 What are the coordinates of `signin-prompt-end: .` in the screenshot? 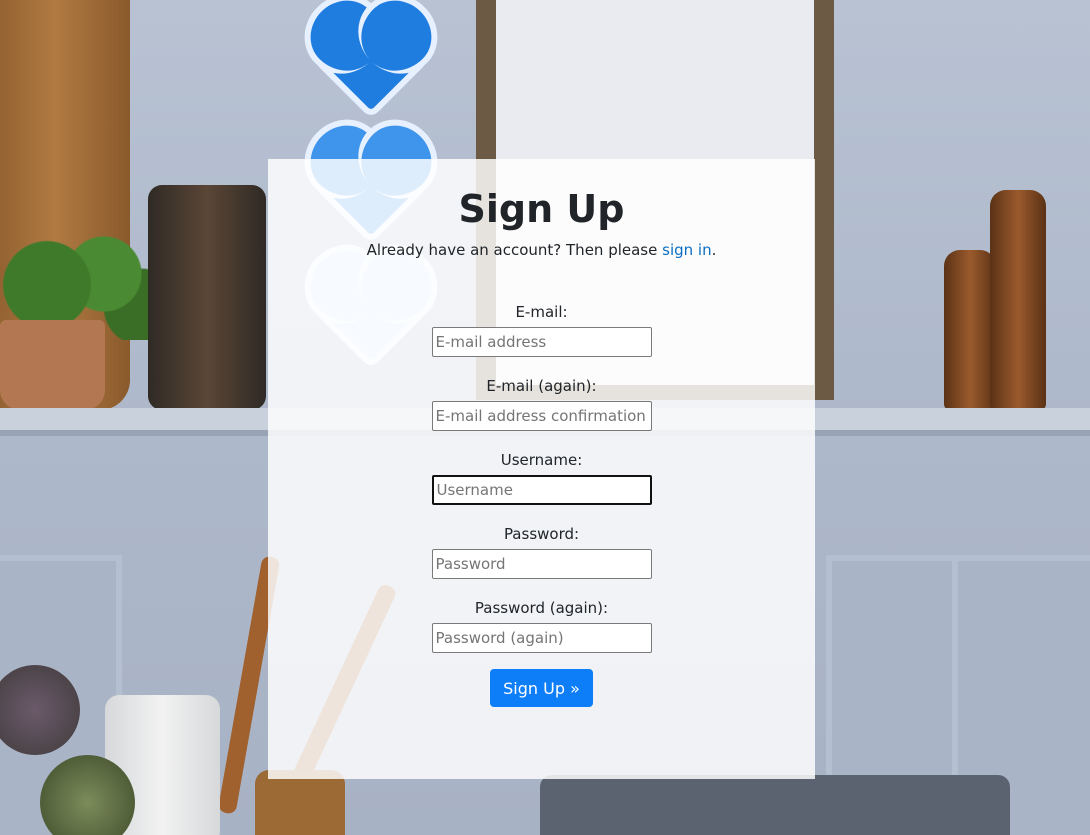 It's located at (714, 250).